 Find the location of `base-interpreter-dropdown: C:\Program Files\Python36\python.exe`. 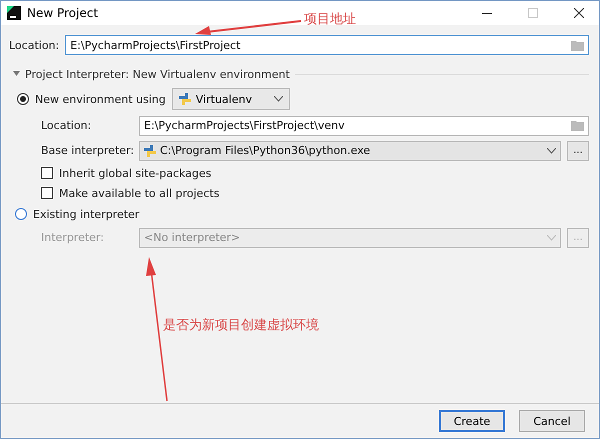

base-interpreter-dropdown: C:\Program Files\Python36\python.exe is located at coordinates (350, 150).